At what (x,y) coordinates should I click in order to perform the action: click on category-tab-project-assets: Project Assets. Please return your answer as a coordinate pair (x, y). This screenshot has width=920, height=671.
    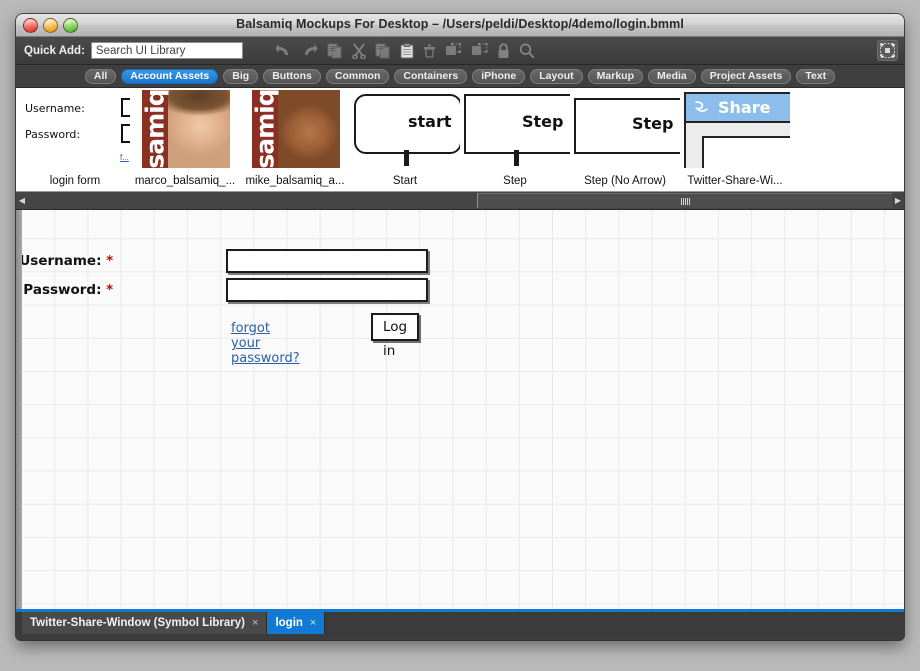
    Looking at the image, I should click on (746, 76).